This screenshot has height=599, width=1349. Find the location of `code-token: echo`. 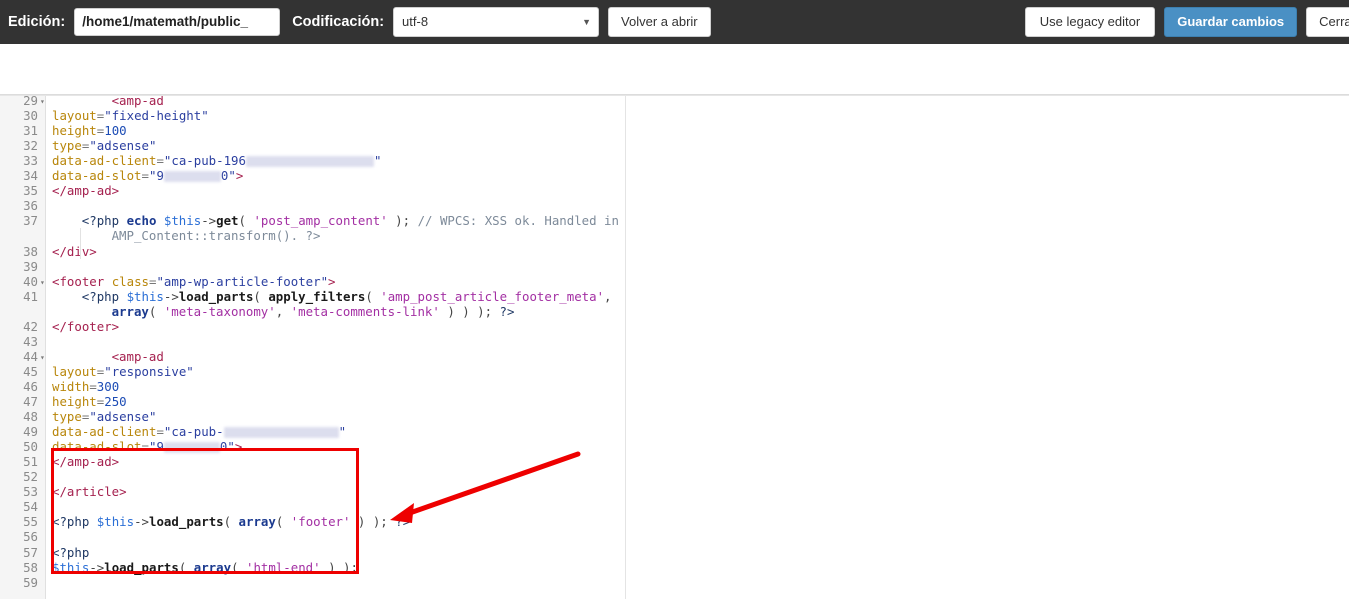

code-token: echo is located at coordinates (141, 221).